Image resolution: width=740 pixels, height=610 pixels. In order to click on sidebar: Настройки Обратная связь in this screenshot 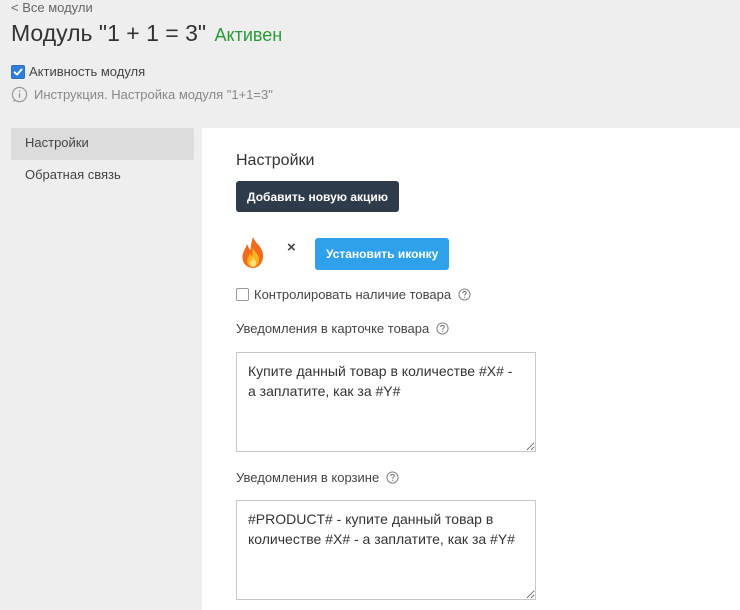, I will do `click(102, 160)`.